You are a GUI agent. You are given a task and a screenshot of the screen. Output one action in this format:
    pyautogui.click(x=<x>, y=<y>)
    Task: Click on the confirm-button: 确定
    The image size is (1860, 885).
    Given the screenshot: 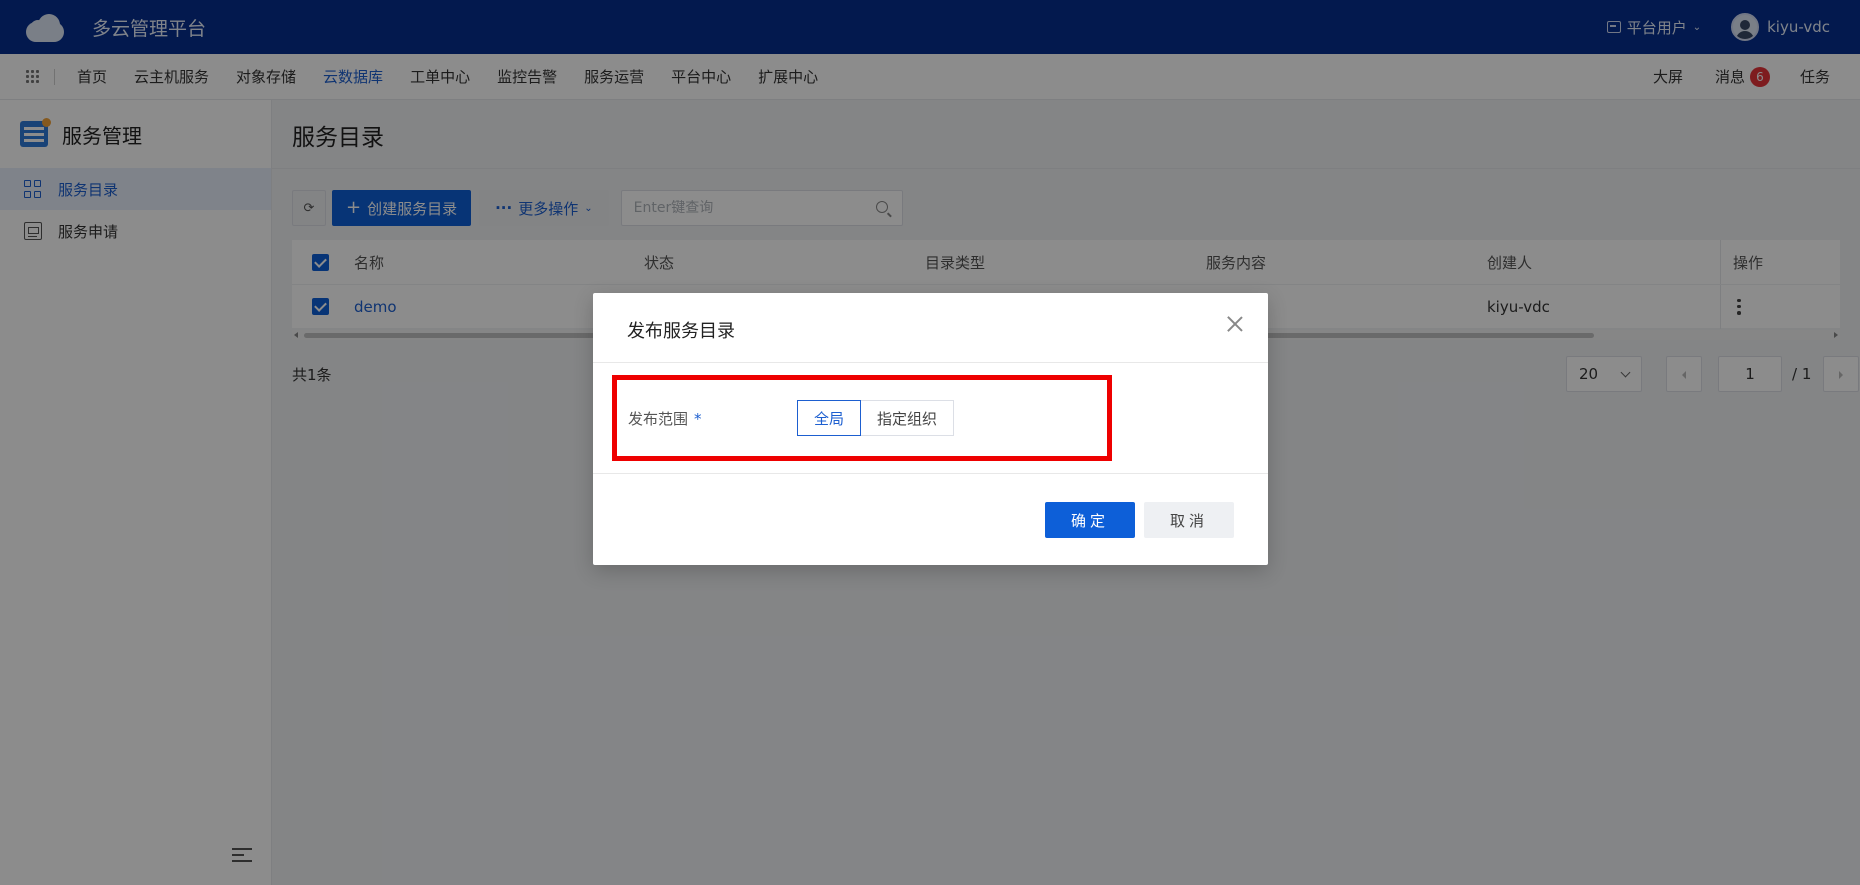 What is the action you would take?
    pyautogui.click(x=1090, y=520)
    